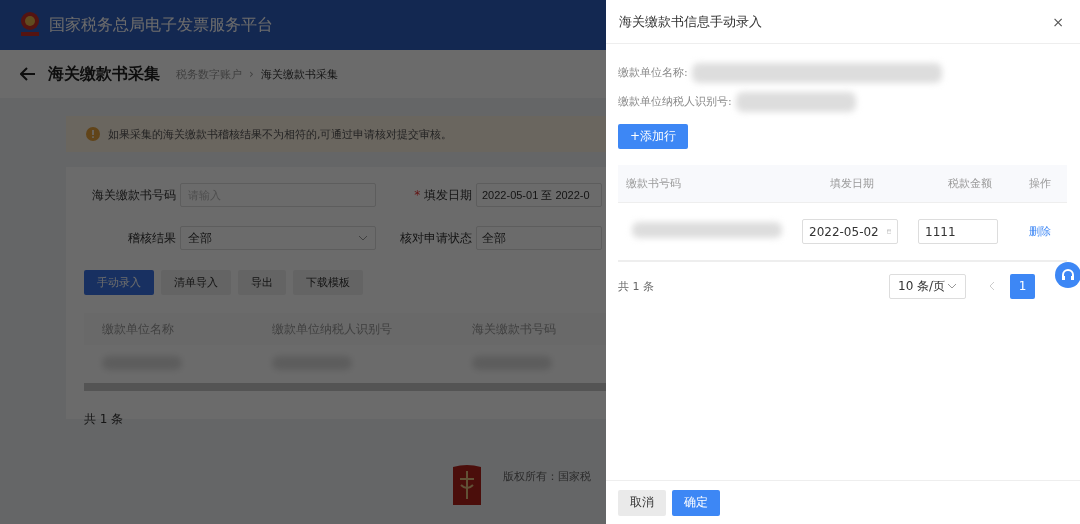 This screenshot has width=1080, height=524. I want to click on action-button: 导出, so click(262, 282).